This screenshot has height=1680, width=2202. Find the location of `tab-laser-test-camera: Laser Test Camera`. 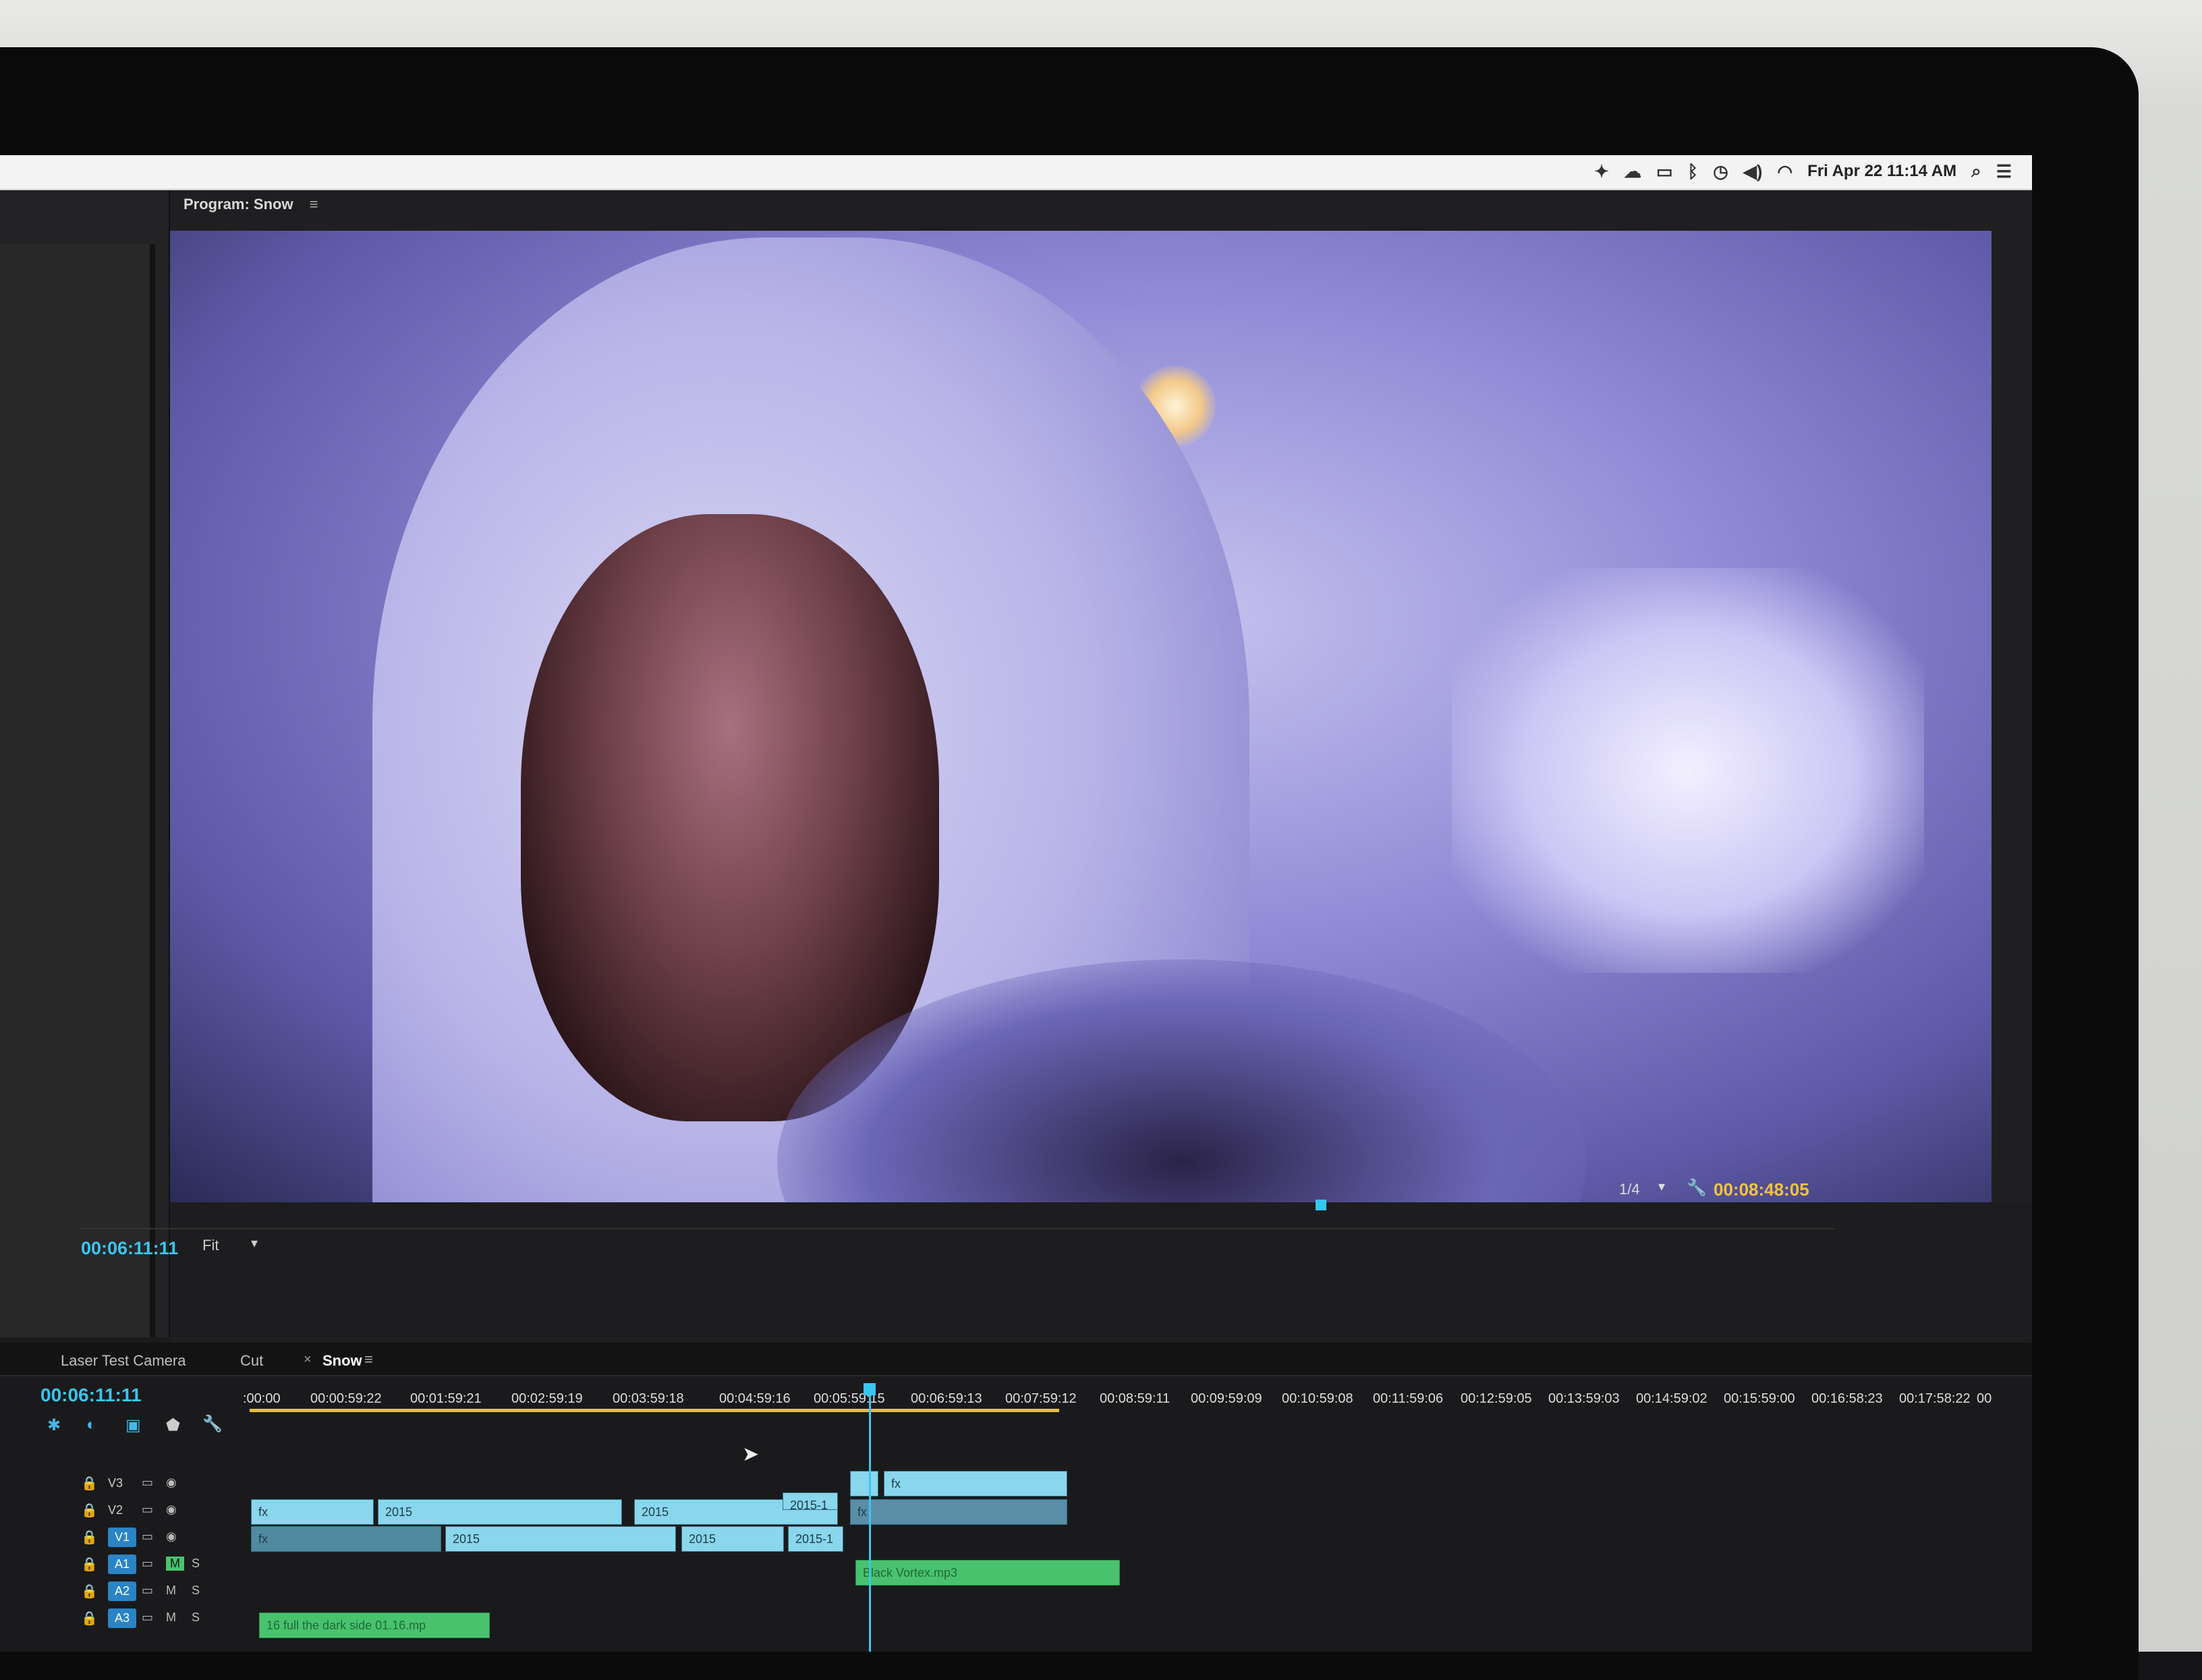

tab-laser-test-camera: Laser Test Camera is located at coordinates (123, 1361).